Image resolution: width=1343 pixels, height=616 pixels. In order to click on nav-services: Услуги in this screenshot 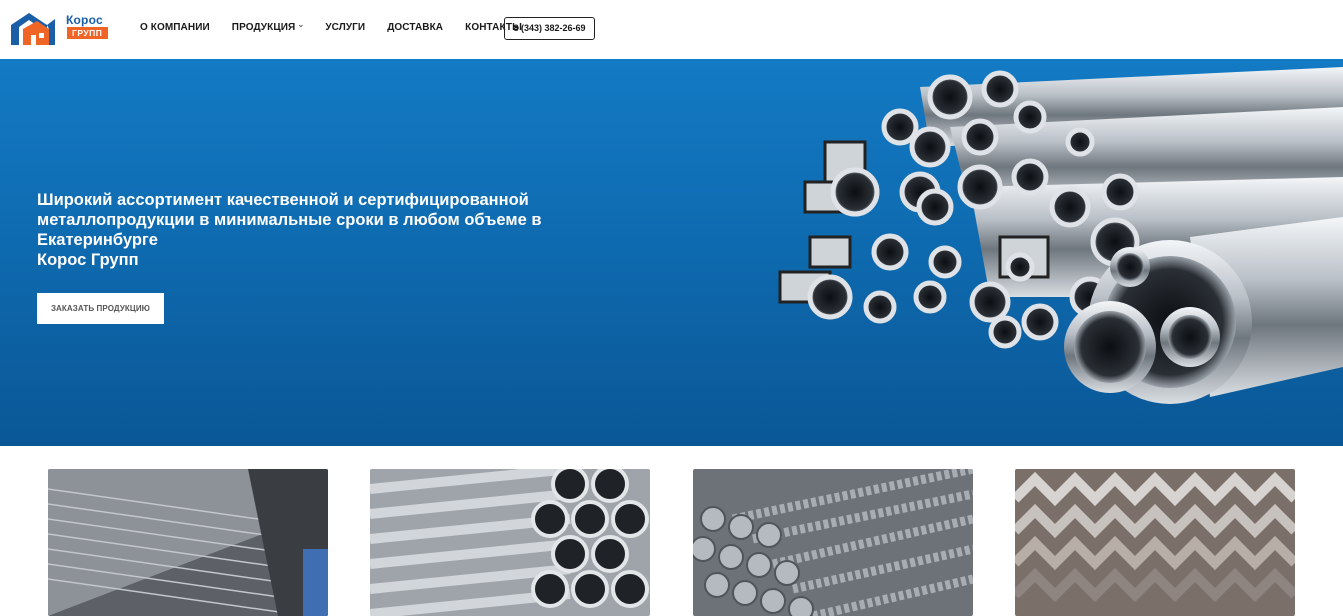, I will do `click(345, 27)`.